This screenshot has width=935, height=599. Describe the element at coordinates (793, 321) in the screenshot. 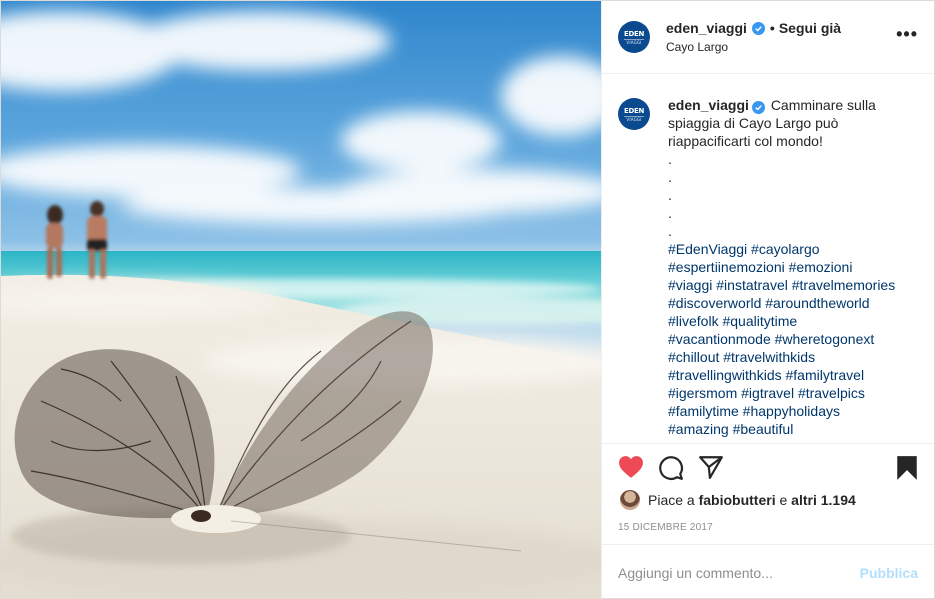

I see `hashtag-line: #livefolk #qualitytime` at that location.